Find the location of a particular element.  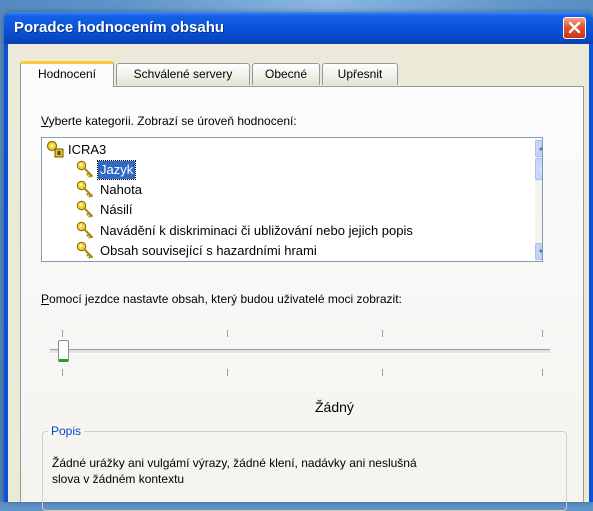

rating-slider is located at coordinates (300, 348).